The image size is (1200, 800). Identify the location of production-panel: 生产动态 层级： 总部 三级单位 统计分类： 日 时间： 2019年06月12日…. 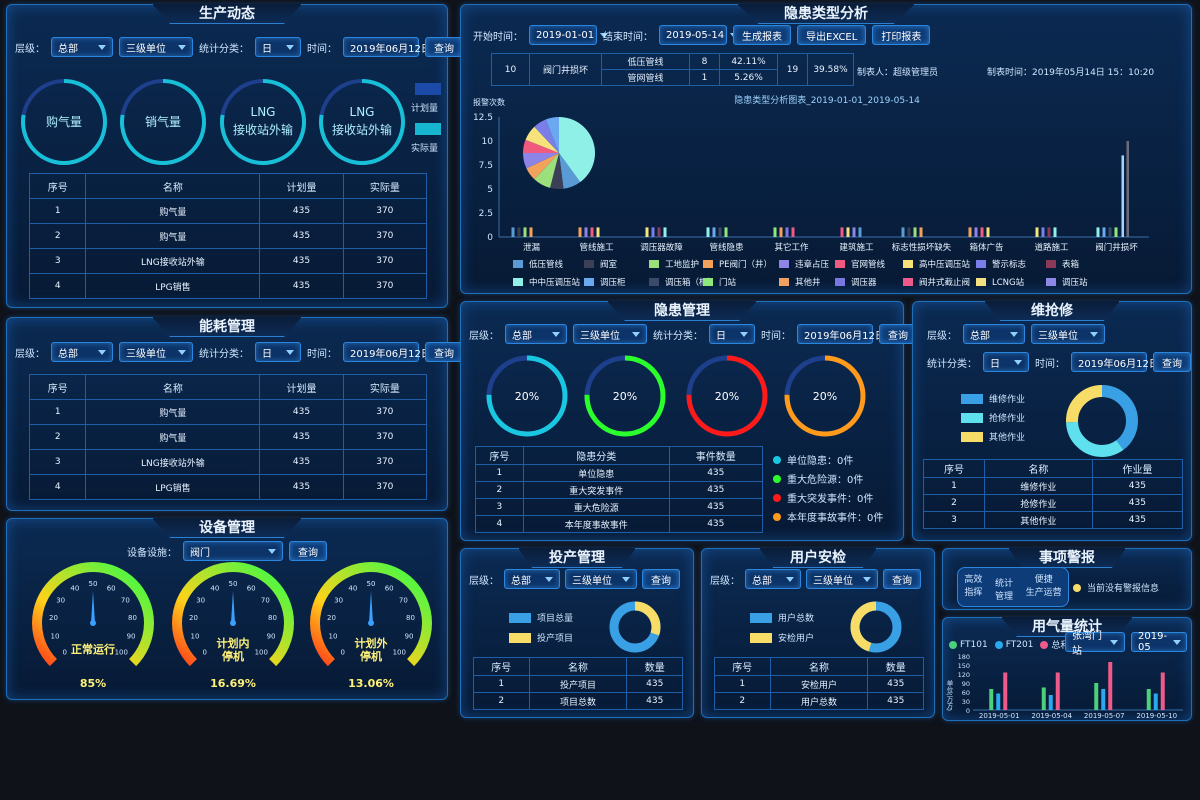
(234, 156).